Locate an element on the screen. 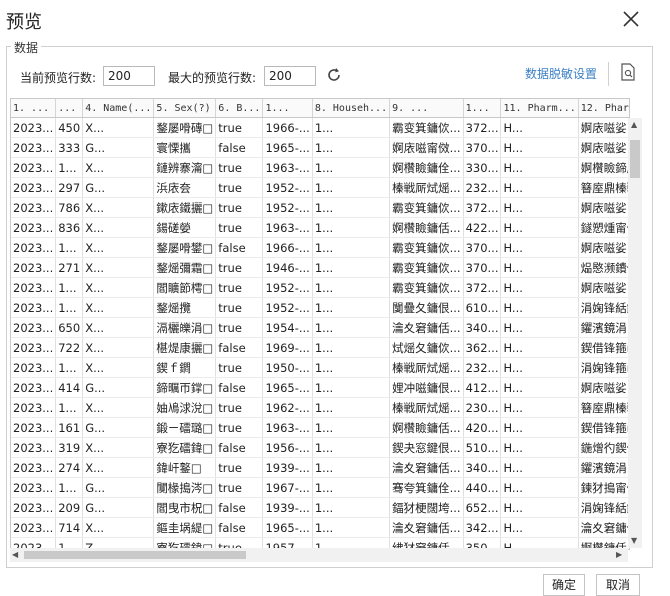 This screenshot has width=670, height=596. table-cell: 319 is located at coordinates (69, 447).